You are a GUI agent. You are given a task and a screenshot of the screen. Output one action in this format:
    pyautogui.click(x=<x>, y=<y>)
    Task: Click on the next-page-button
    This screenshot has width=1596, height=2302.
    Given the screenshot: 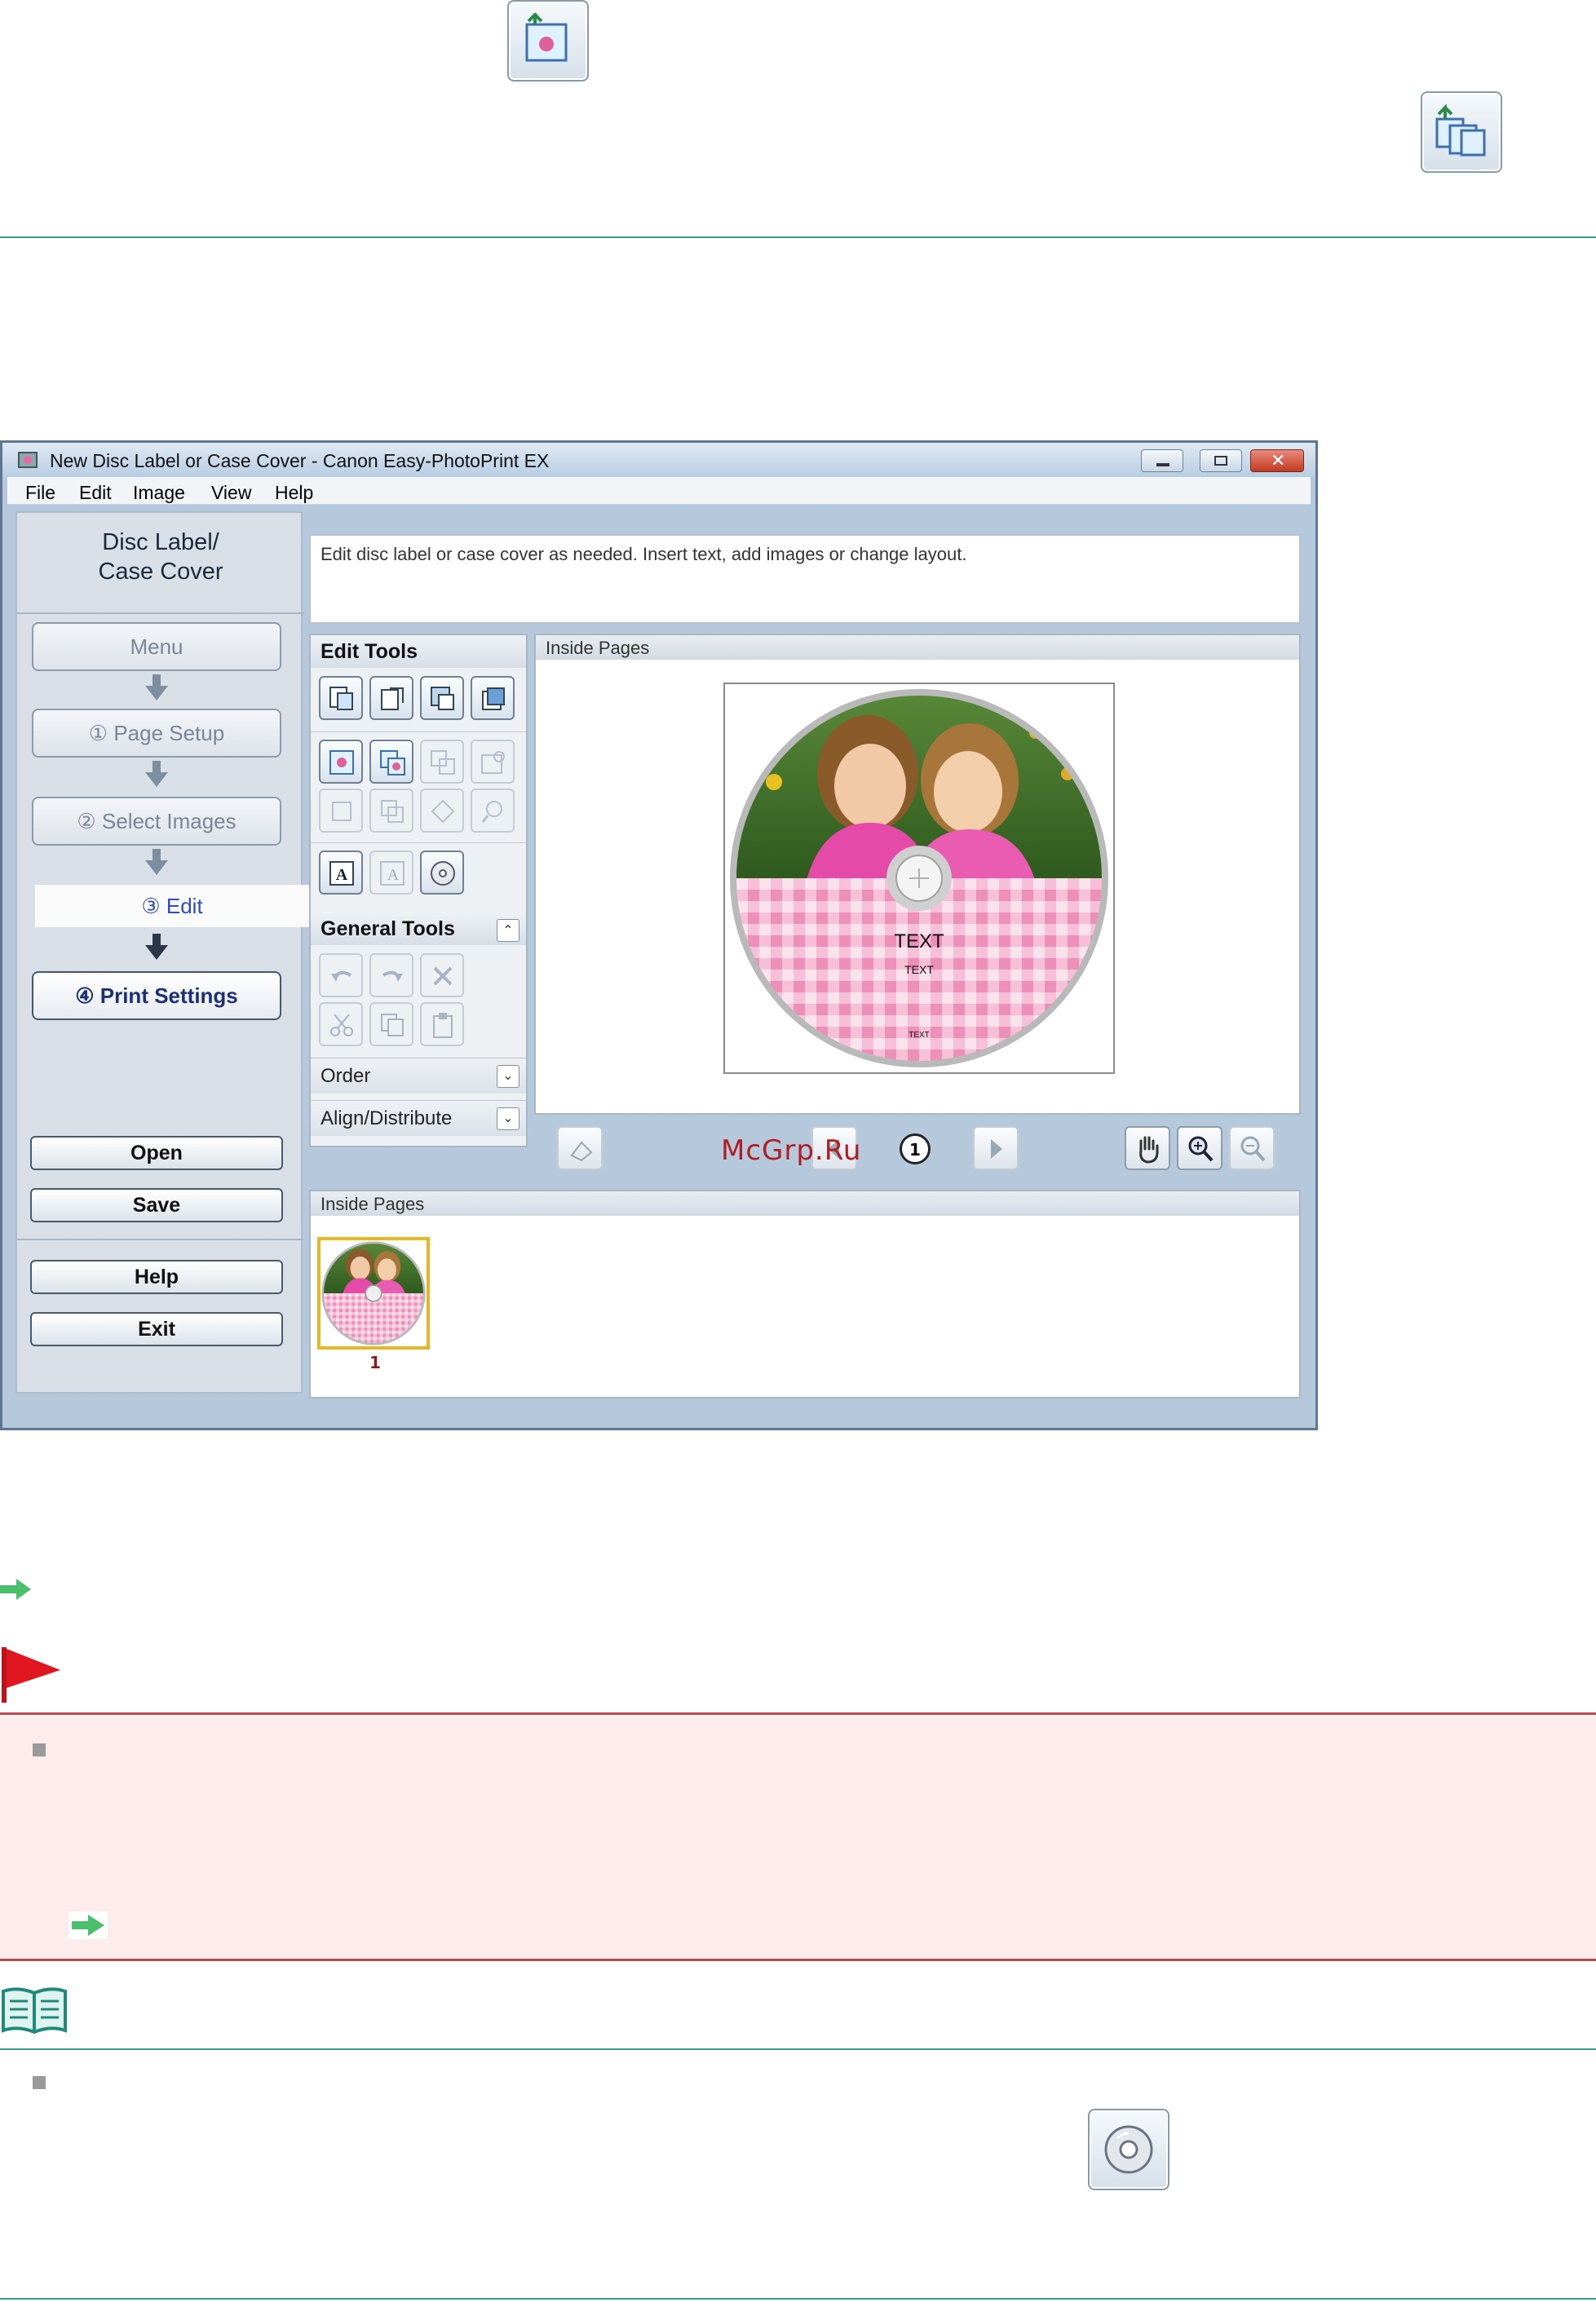 What is the action you would take?
    pyautogui.click(x=996, y=1148)
    